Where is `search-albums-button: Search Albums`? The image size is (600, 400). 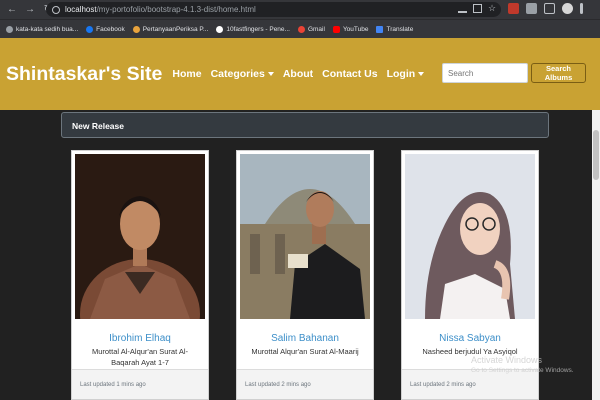
search-albums-button: Search Albums is located at coordinates (558, 73).